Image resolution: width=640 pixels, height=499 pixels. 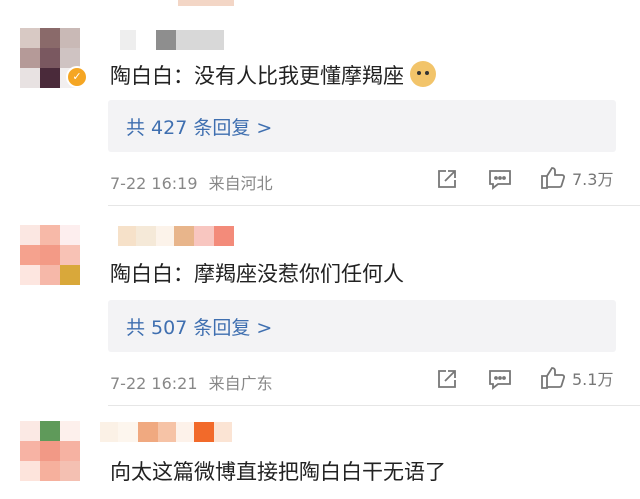 I want to click on reply-box: 共 427 条回复 >, so click(x=362, y=126).